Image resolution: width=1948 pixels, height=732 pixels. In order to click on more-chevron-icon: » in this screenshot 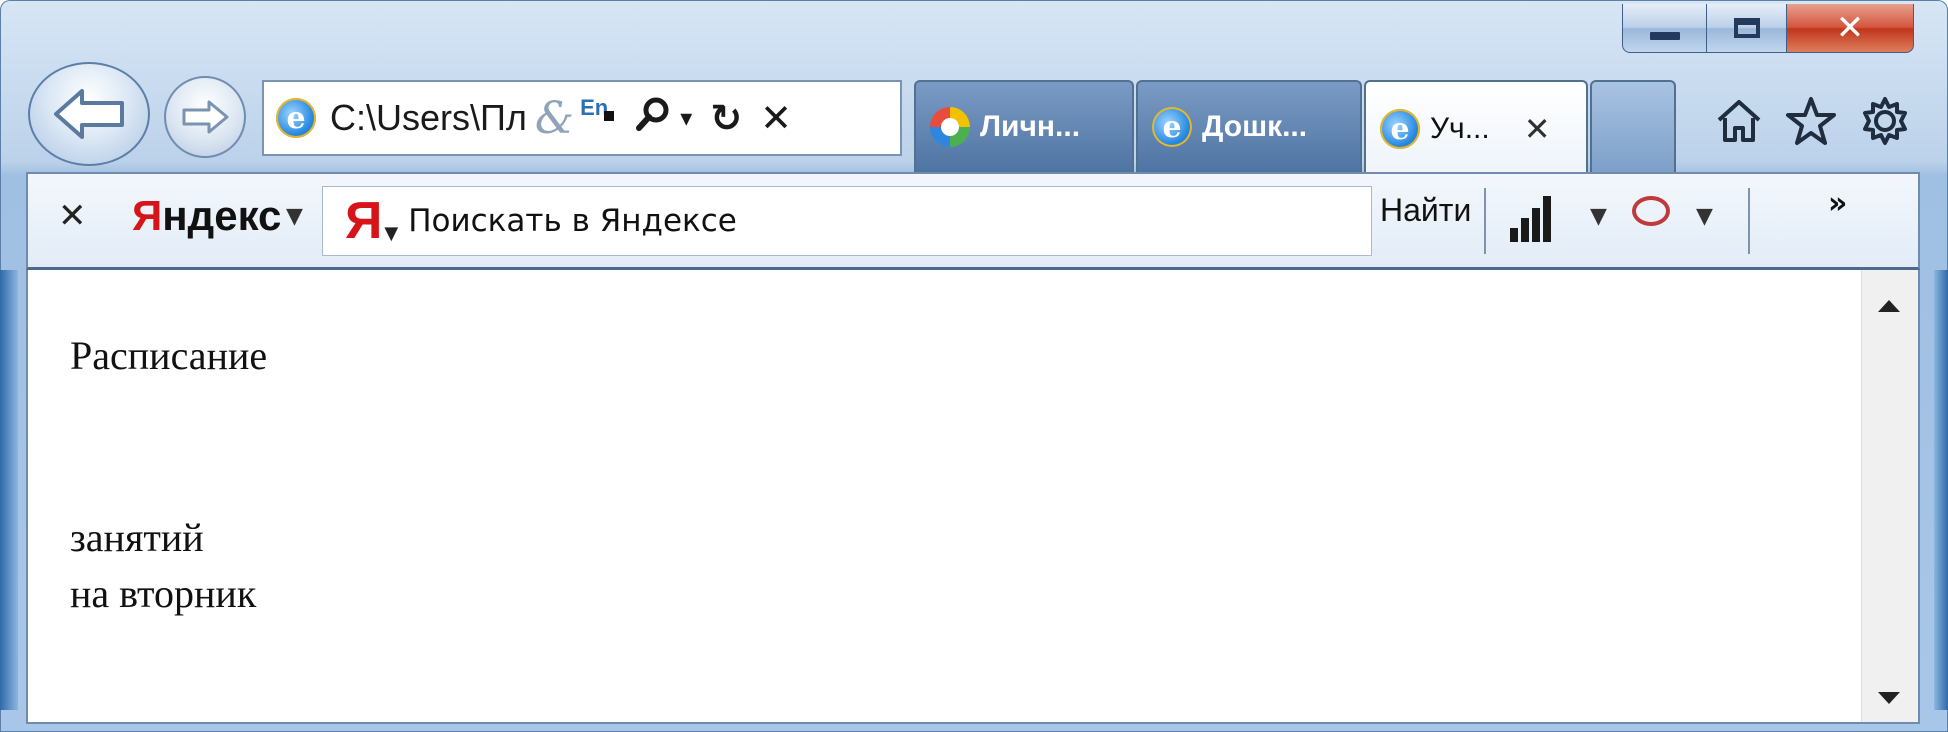, I will do `click(1837, 203)`.